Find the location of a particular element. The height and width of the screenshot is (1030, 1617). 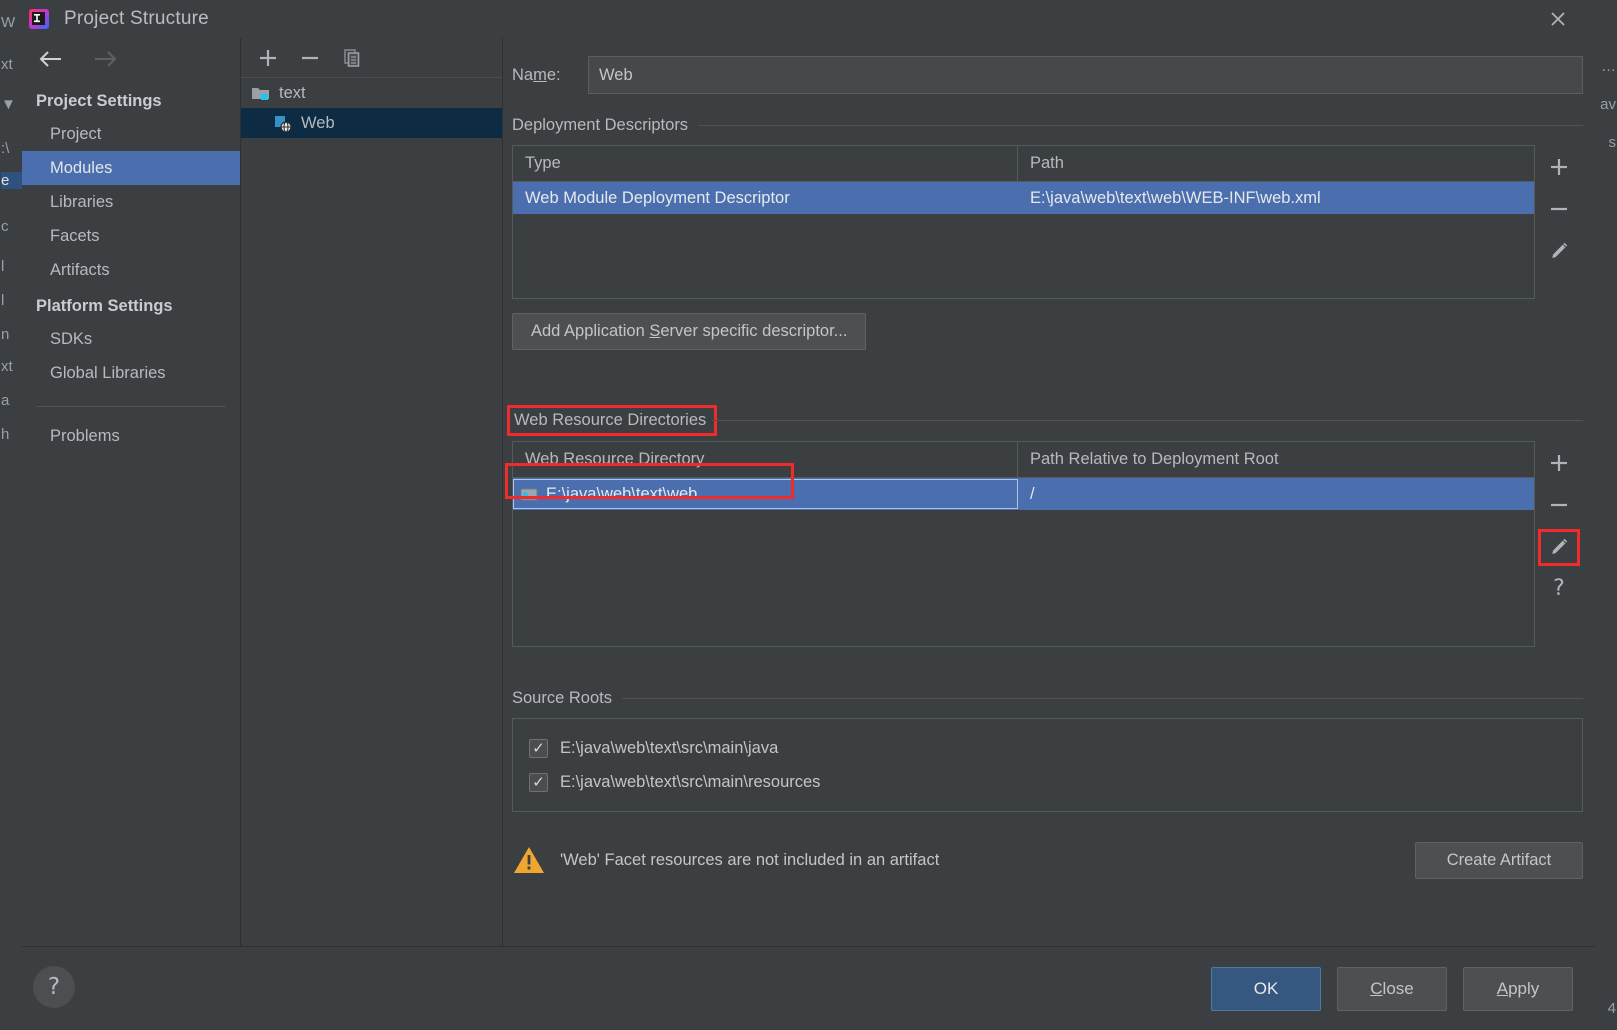

edit-descriptor-pencil-icon is located at coordinates (1559, 251).